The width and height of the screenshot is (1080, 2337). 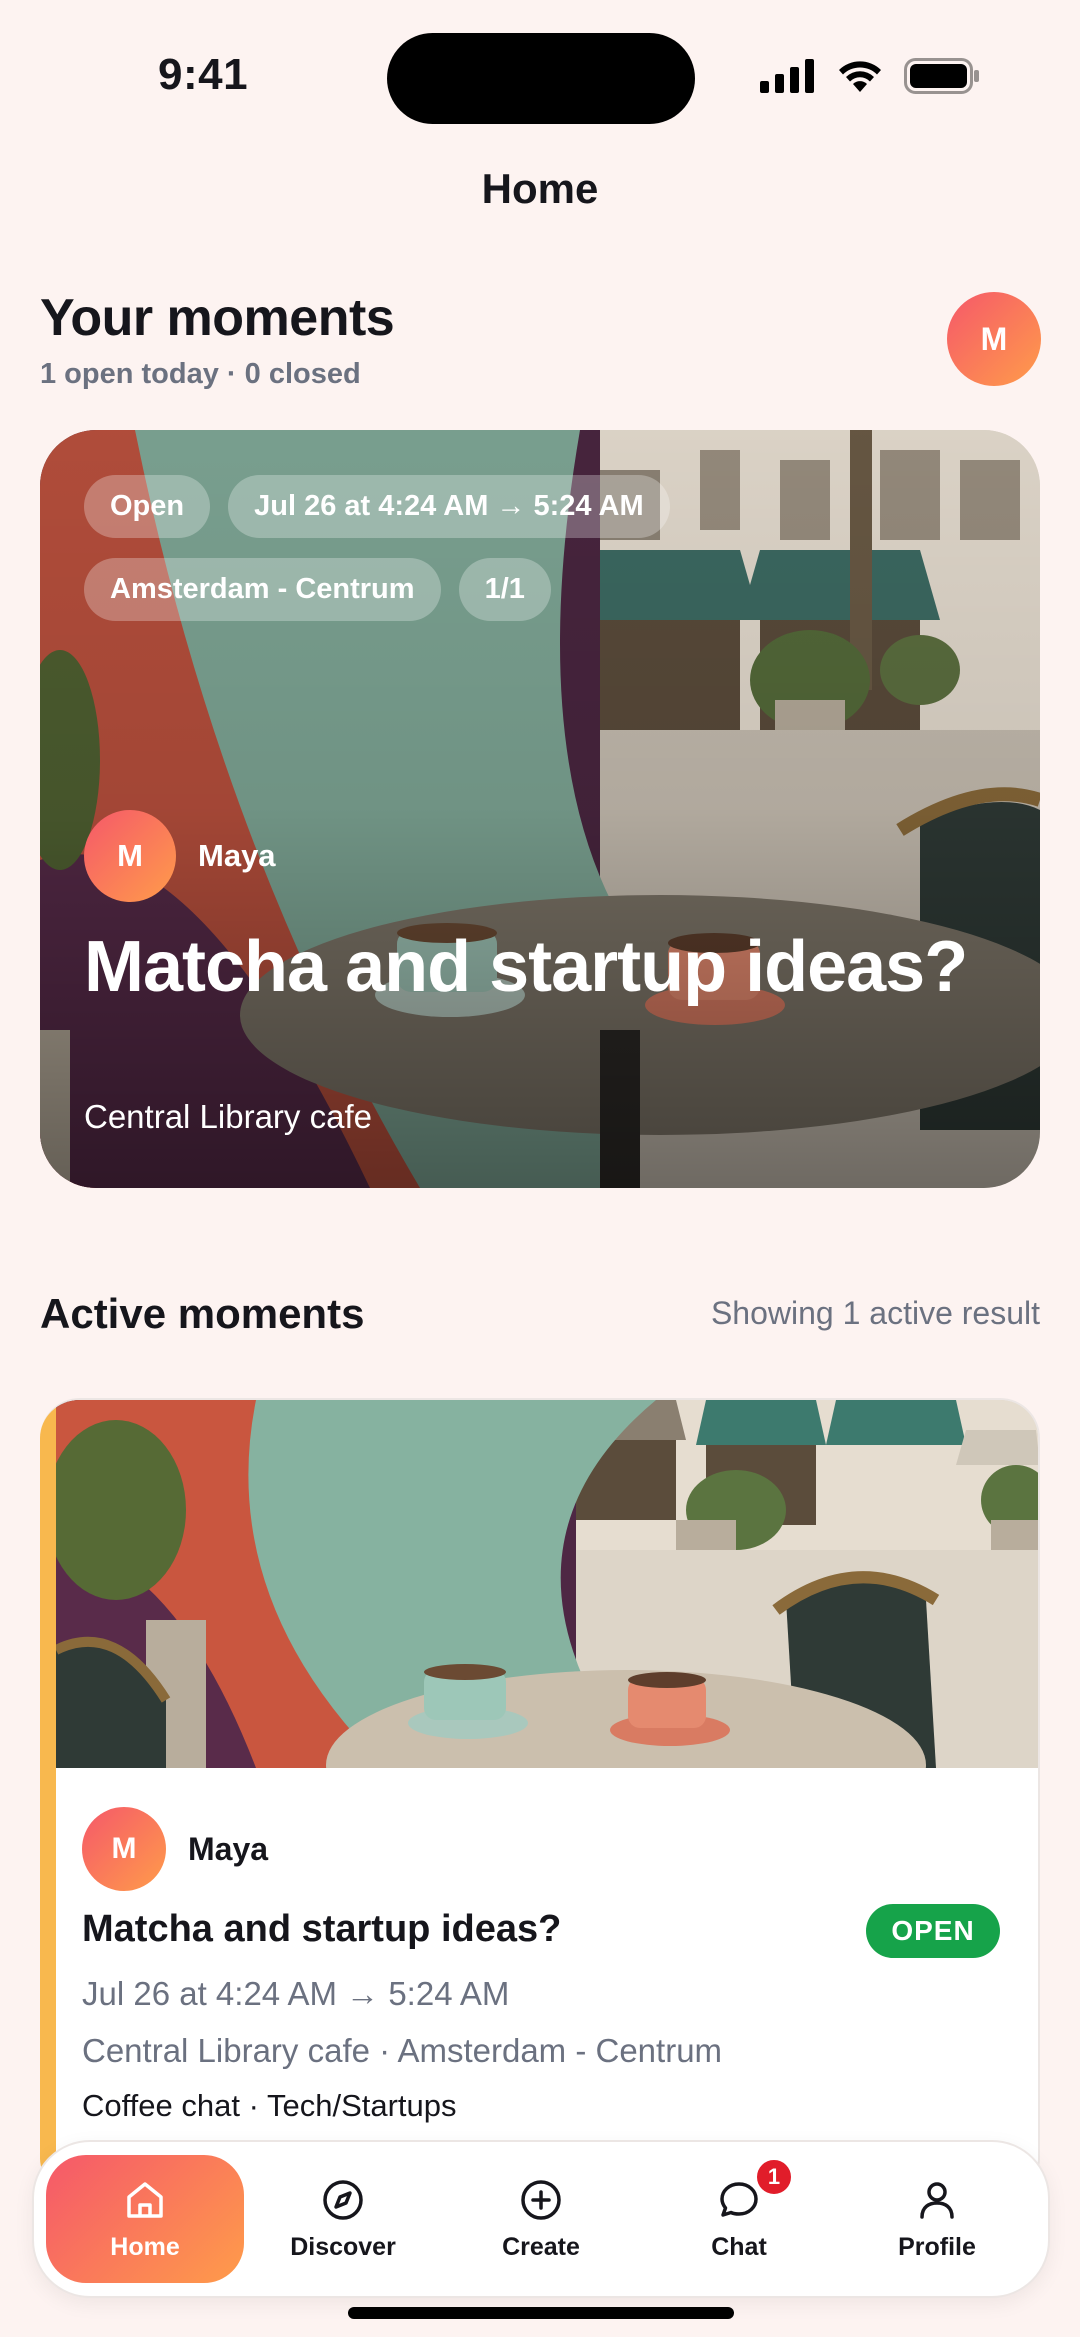 I want to click on card-time: Jul 26 at 4:24 AM → 5:24 AM, so click(x=296, y=1993).